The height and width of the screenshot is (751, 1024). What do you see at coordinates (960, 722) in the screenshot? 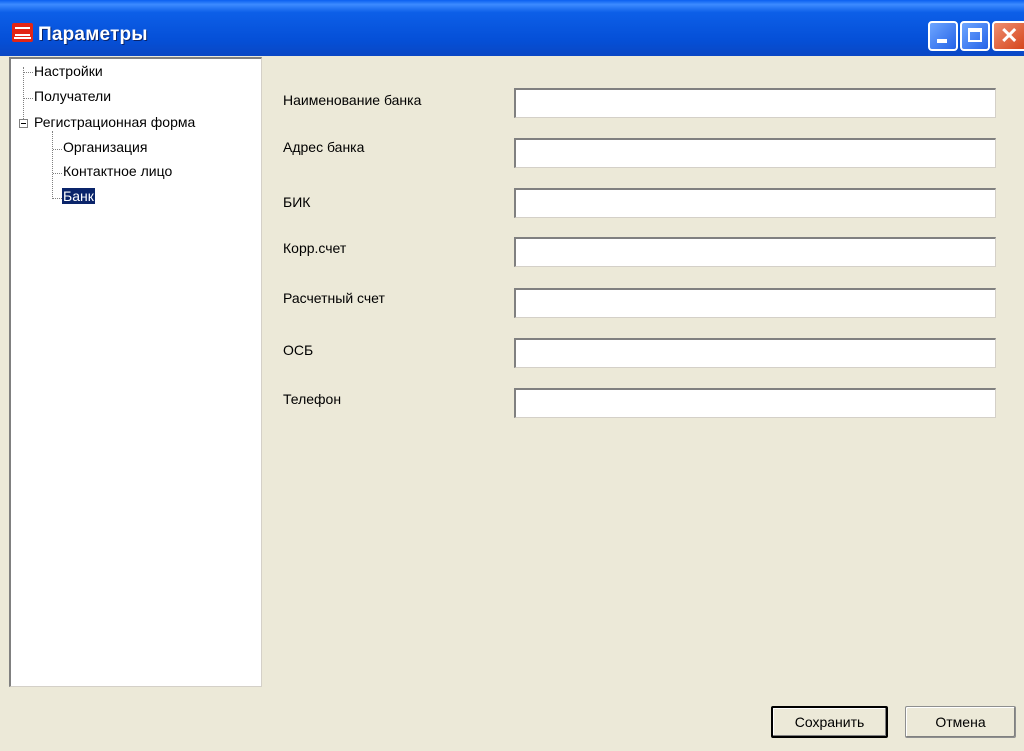
I see `cancel-button: Отмена` at bounding box center [960, 722].